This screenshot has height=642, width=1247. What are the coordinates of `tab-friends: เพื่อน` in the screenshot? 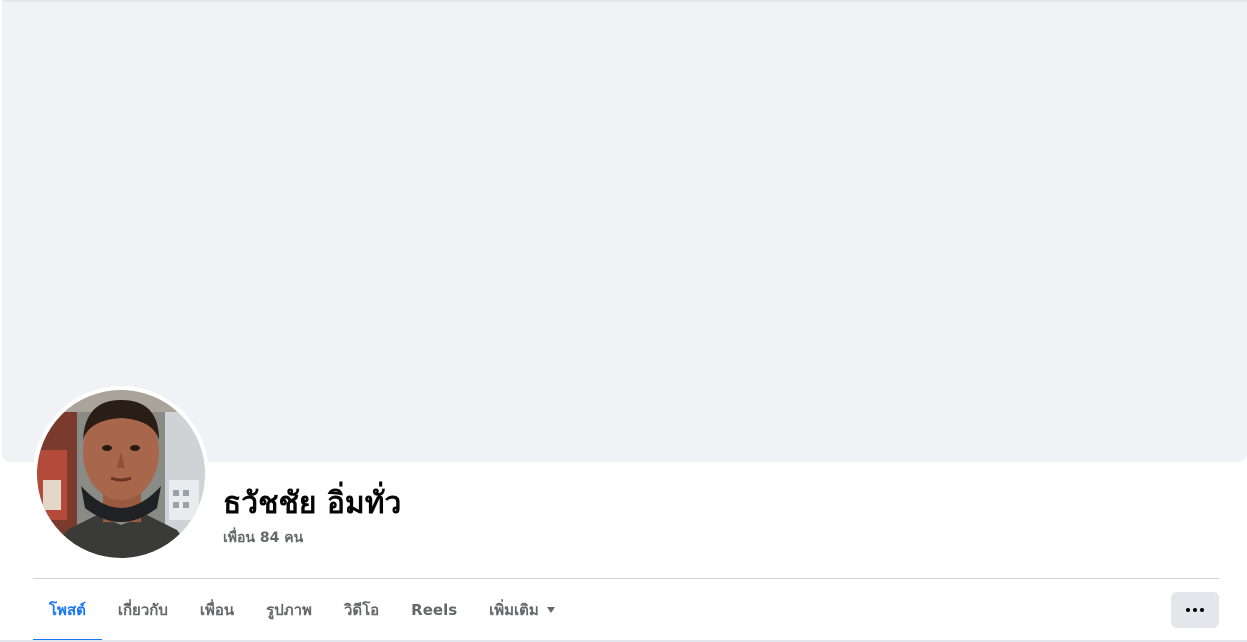 It's located at (217, 610).